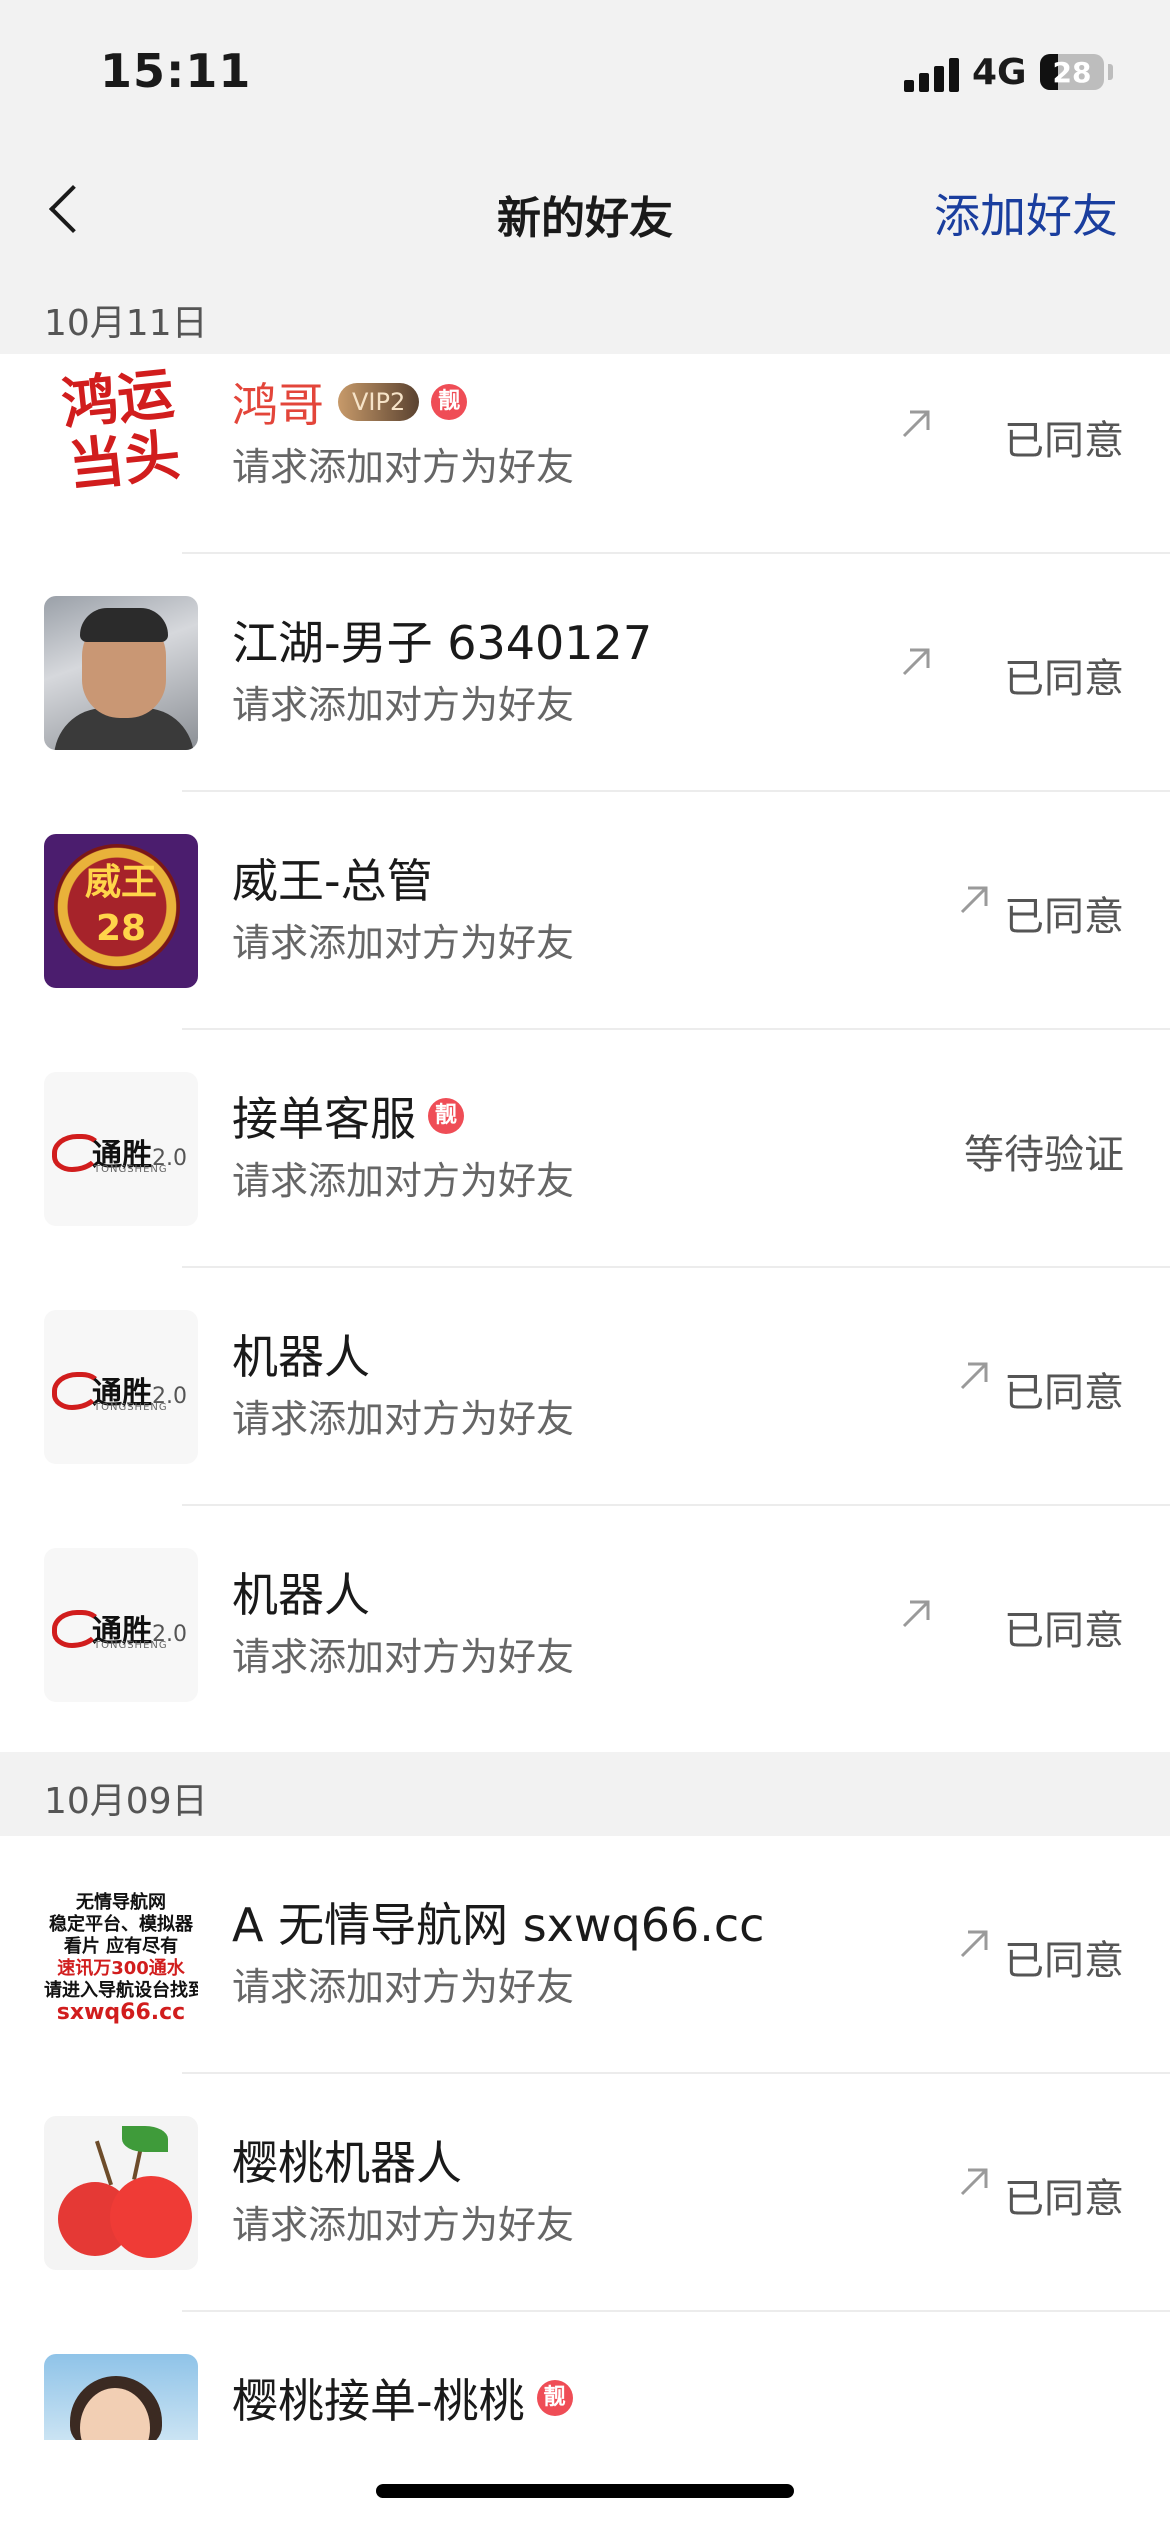 The image size is (1170, 2532). I want to click on avatar-text-line: 无情导航网, so click(121, 1902).